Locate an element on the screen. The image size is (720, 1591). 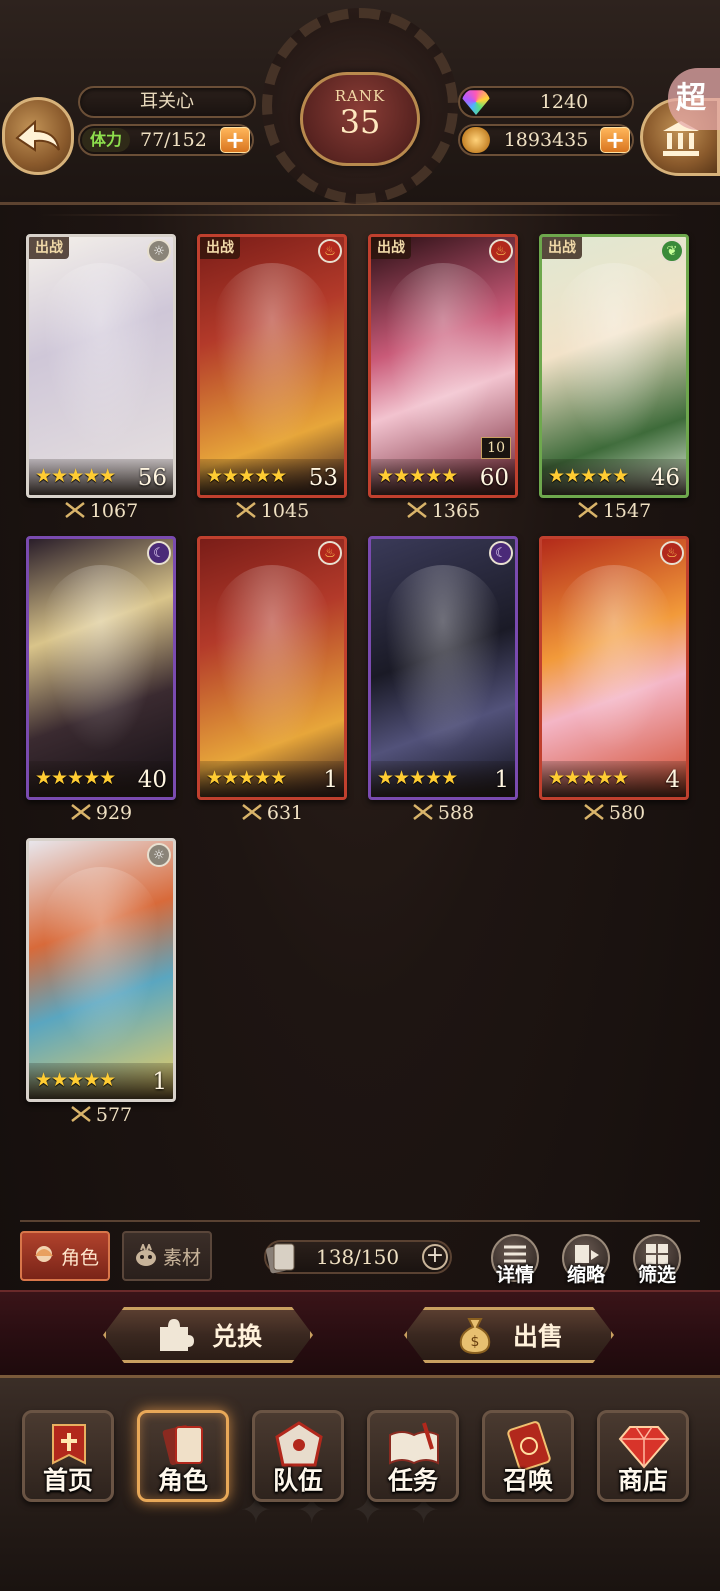
character-head-icon is located at coordinates (43, 1254).